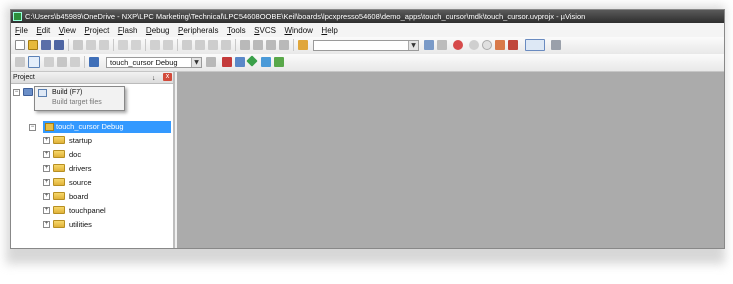 Image resolution: width=733 pixels, height=284 pixels. Describe the element at coordinates (67, 30) in the screenshot. I see `menu-view: View` at that location.